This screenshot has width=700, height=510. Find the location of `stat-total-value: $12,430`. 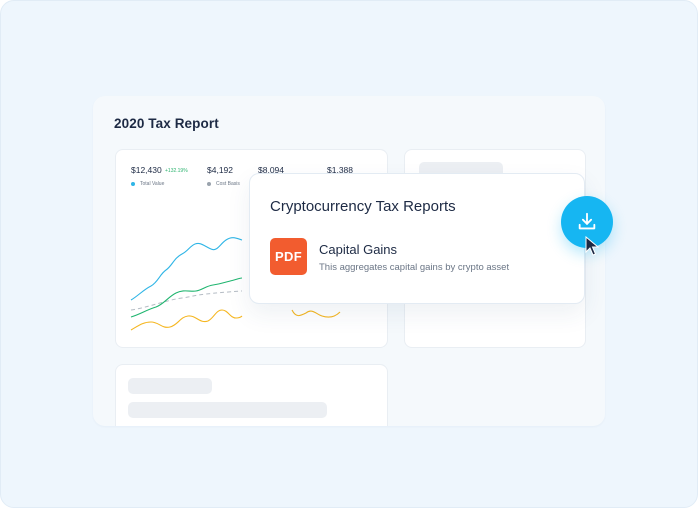

stat-total-value: $12,430 is located at coordinates (146, 170).